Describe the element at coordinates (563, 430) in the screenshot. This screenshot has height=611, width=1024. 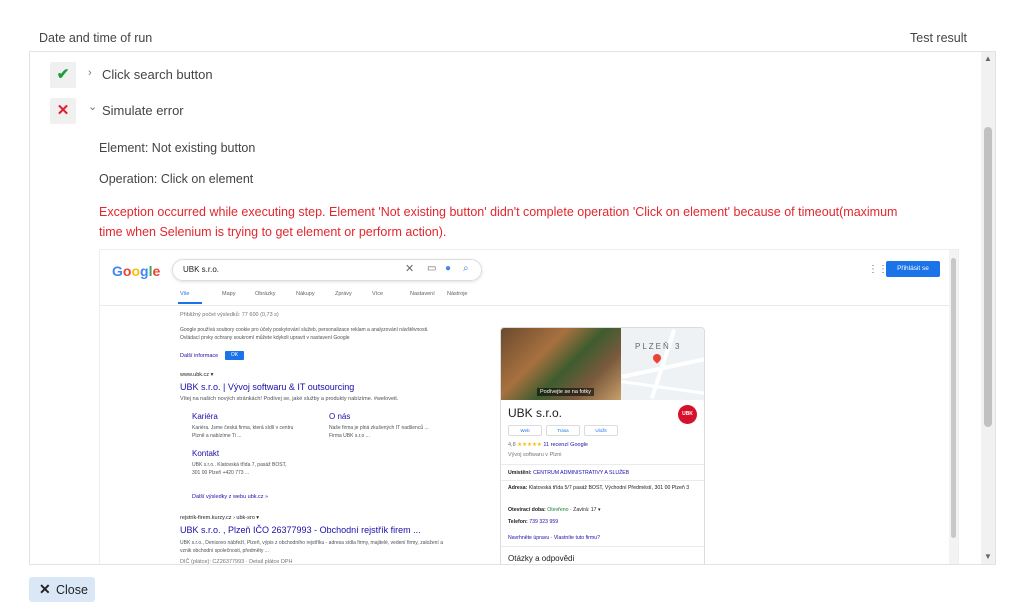
I see `shot-kp-route-button: Trasa` at that location.